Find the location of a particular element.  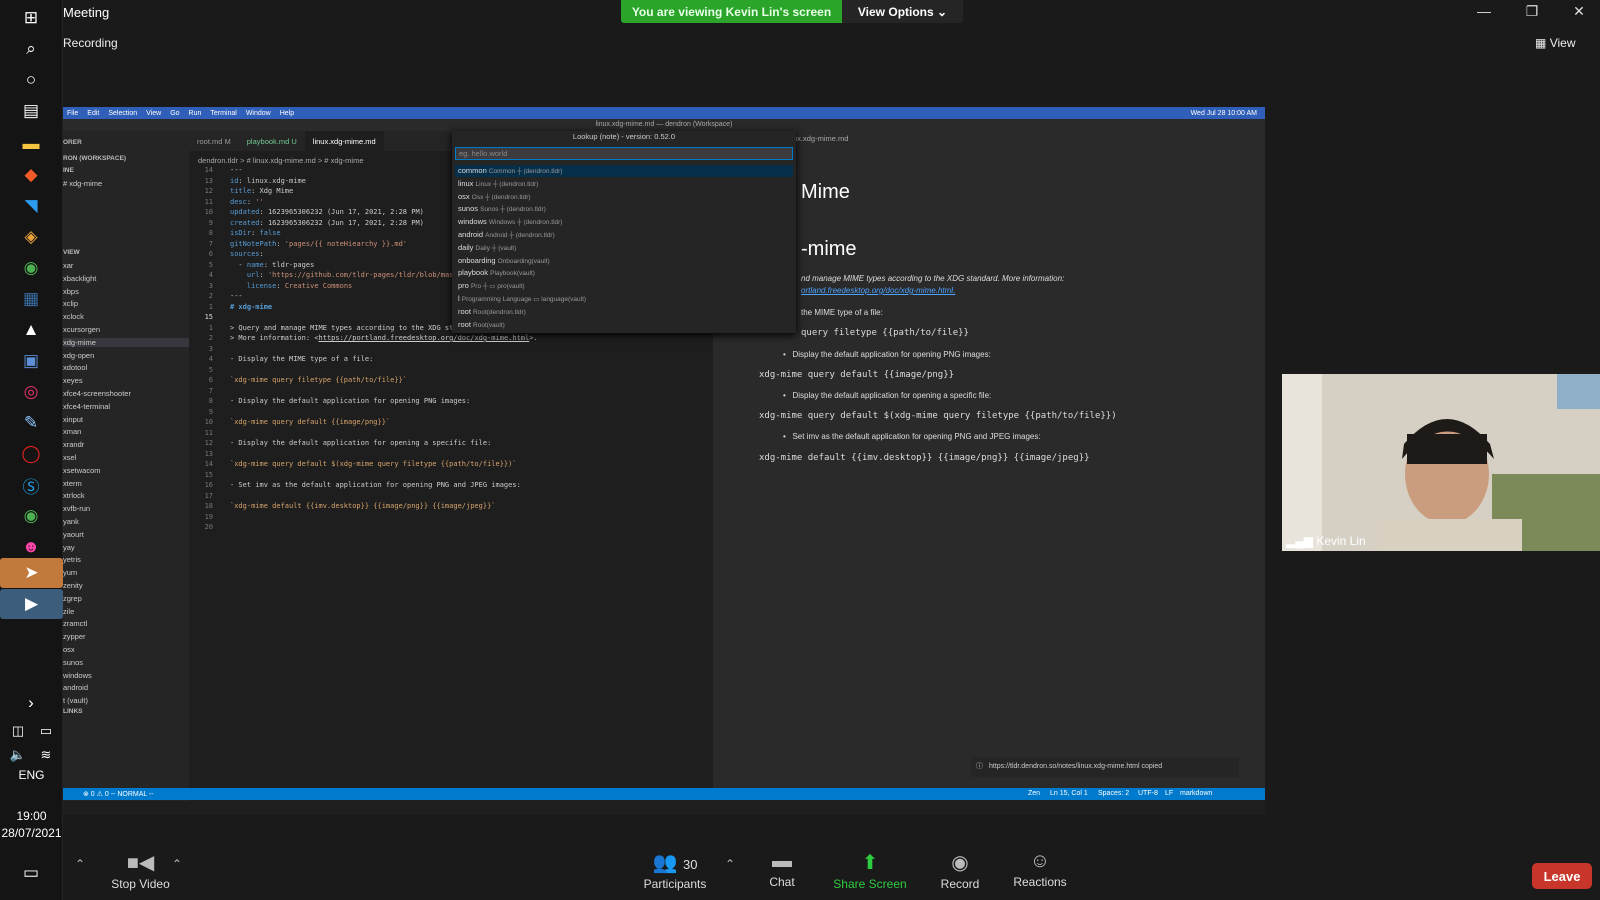

snip-tool-icon: ✎ is located at coordinates (31, 423).